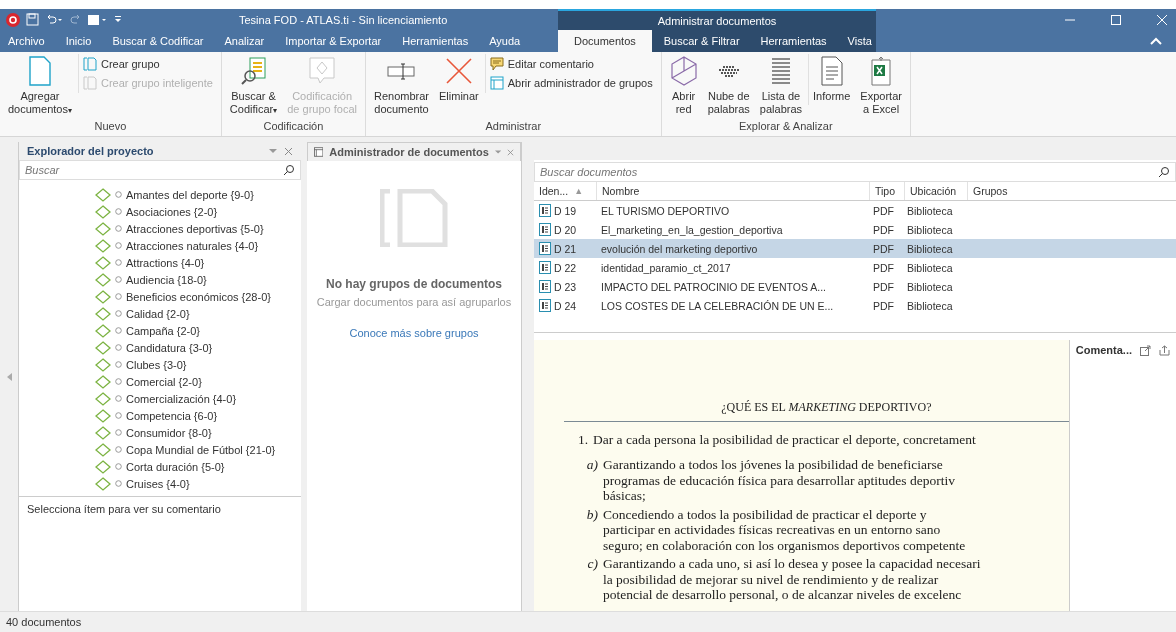  What do you see at coordinates (158, 41) in the screenshot?
I see `menu-tab: Buscar & Codificar` at bounding box center [158, 41].